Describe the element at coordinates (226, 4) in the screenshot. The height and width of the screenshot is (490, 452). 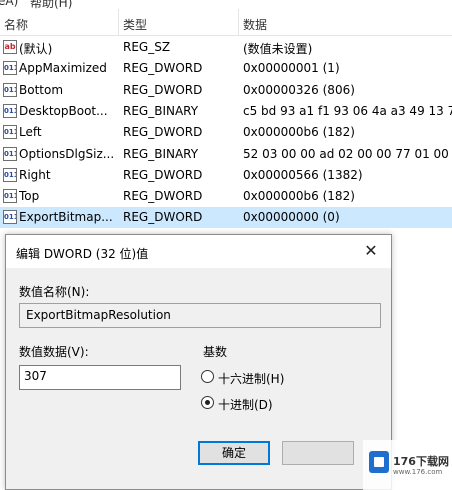
I see `menu-bar: éA) 帮助(H)` at that location.